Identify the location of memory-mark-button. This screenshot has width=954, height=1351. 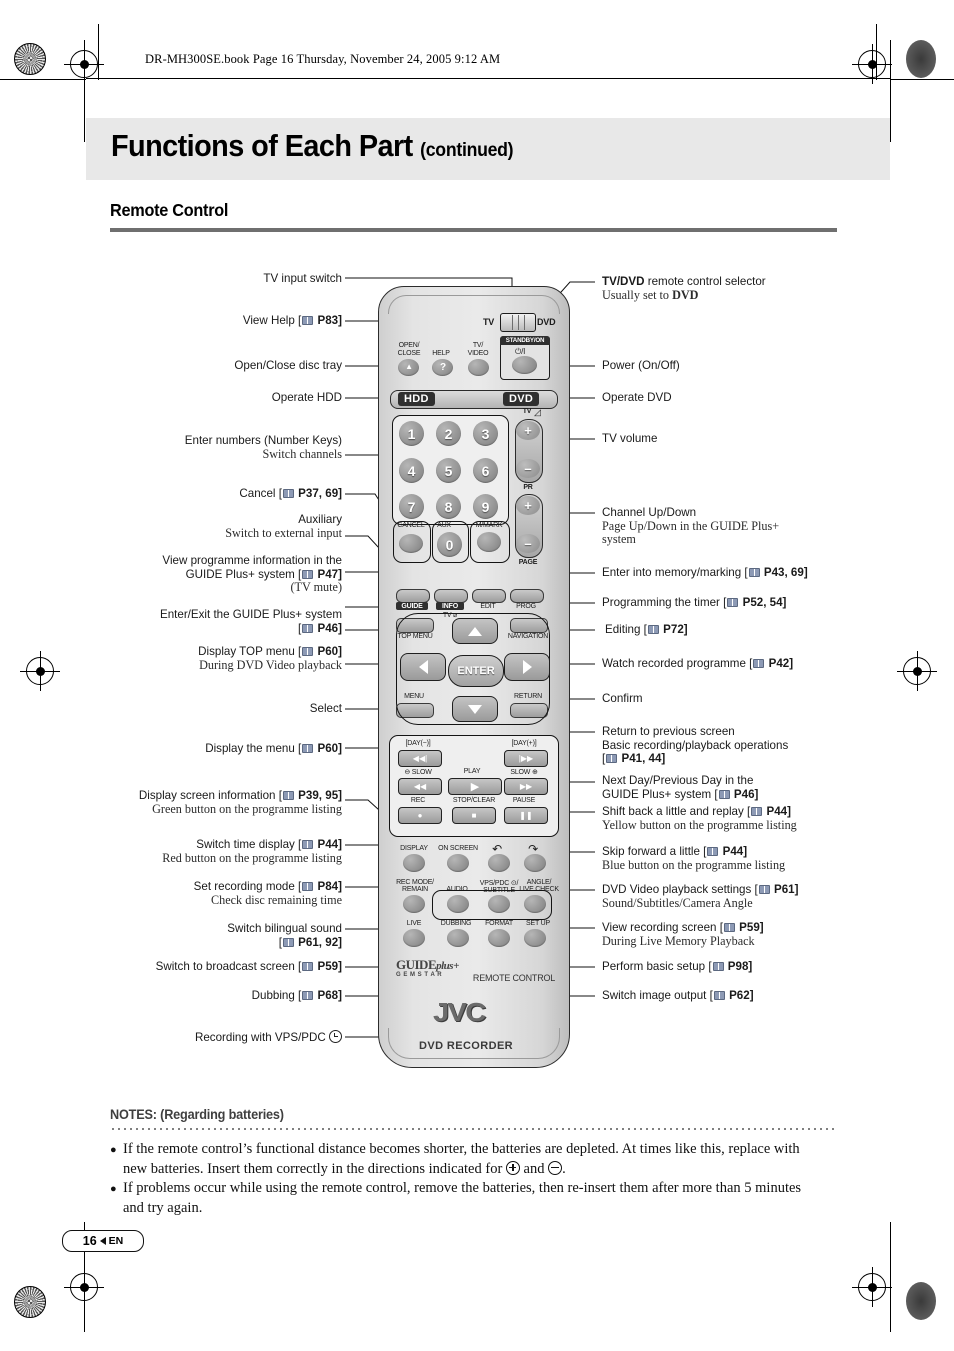
(489, 542).